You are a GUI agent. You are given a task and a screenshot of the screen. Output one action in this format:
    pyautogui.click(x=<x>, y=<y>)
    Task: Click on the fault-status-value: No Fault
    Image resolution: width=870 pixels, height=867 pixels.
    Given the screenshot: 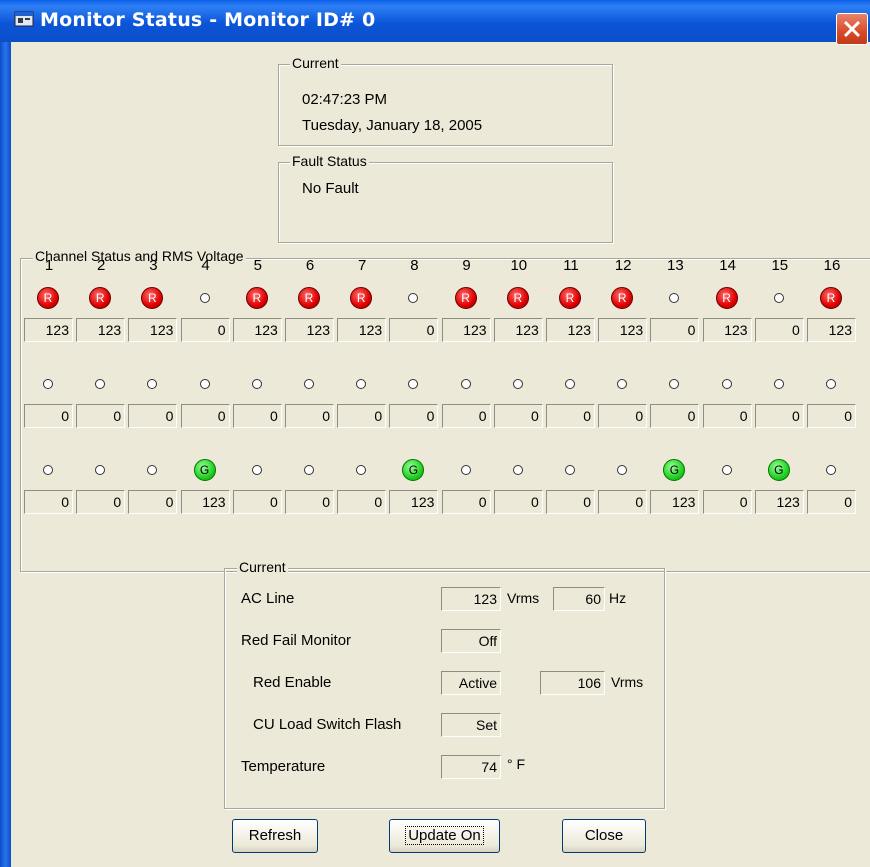 What is the action you would take?
    pyautogui.click(x=330, y=188)
    